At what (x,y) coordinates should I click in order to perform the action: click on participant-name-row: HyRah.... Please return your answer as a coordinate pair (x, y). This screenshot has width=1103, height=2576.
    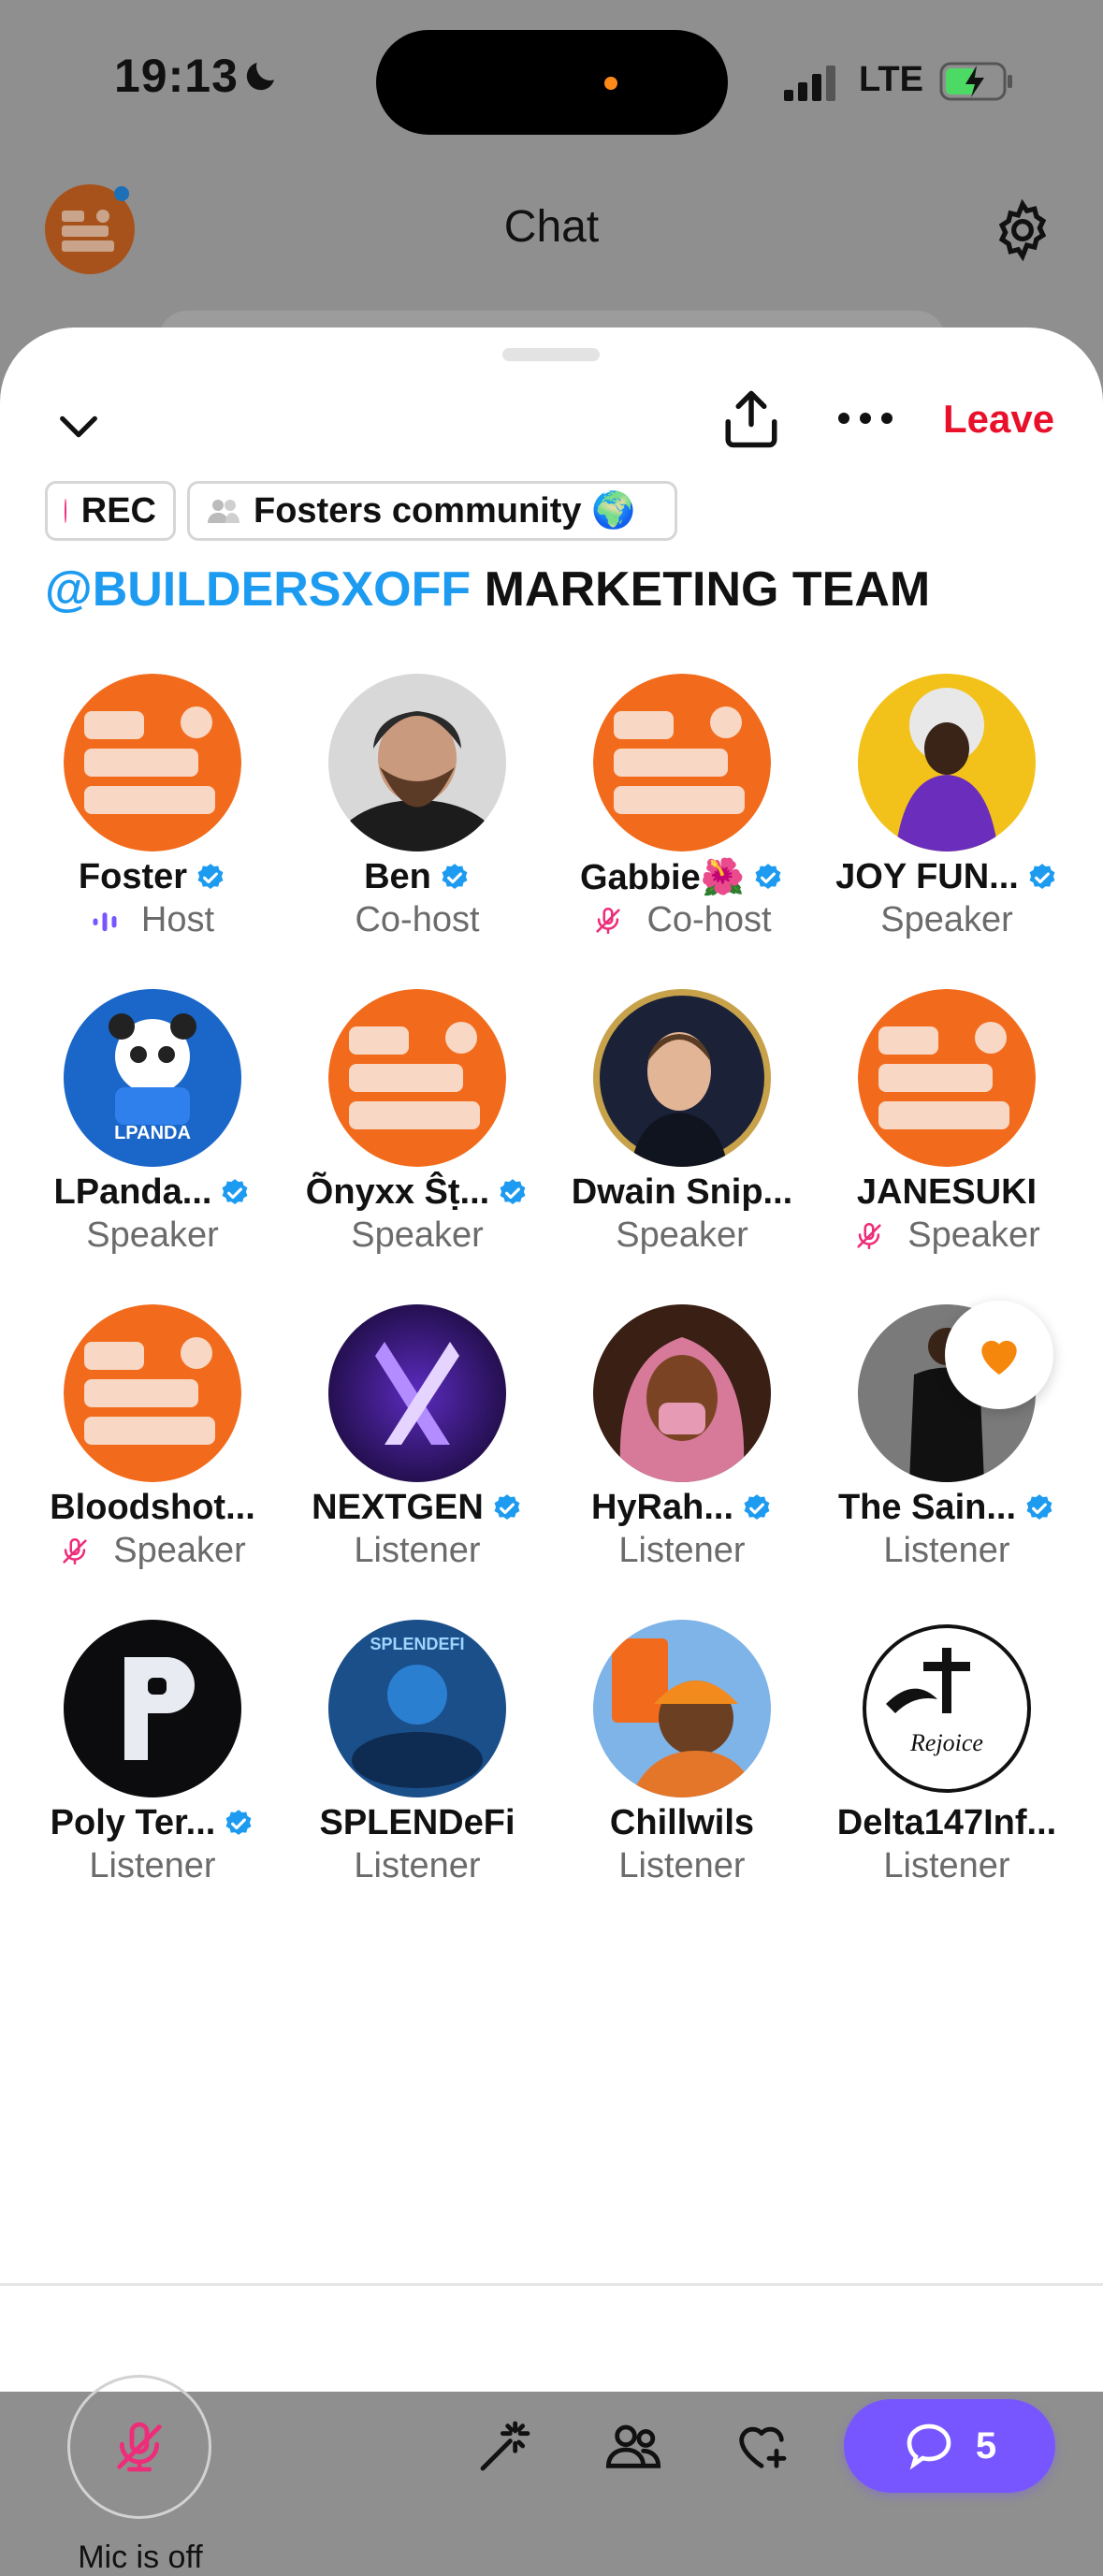
    Looking at the image, I should click on (682, 1508).